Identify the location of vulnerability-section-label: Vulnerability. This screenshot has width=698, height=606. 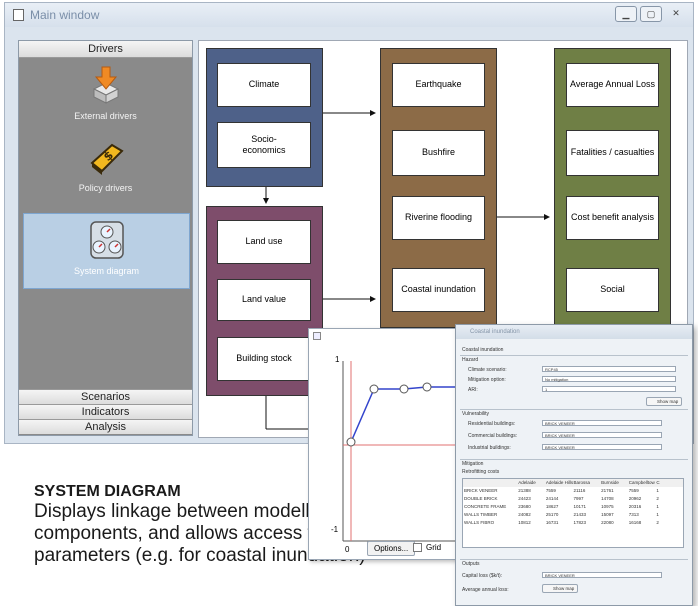
(476, 414).